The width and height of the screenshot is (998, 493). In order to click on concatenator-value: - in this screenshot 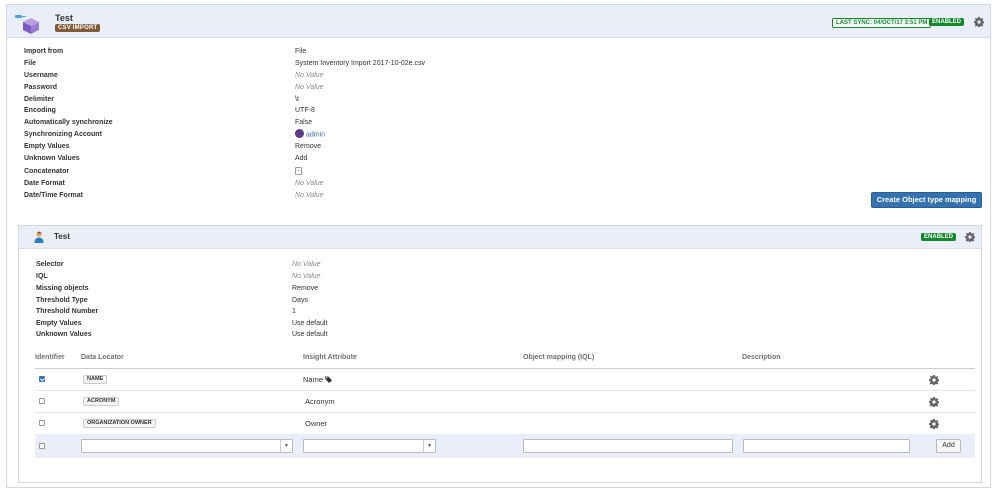, I will do `click(298, 171)`.